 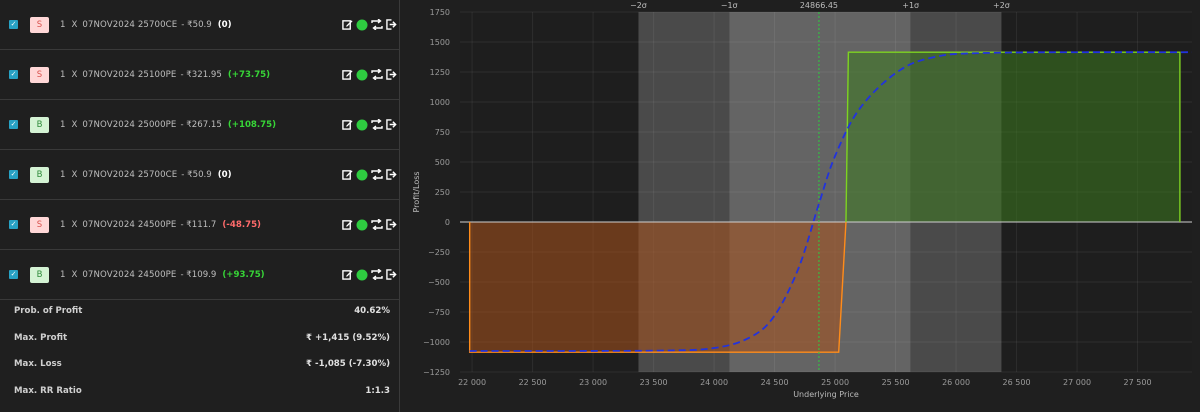 I want to click on y-tick-label: −500, so click(x=439, y=282).